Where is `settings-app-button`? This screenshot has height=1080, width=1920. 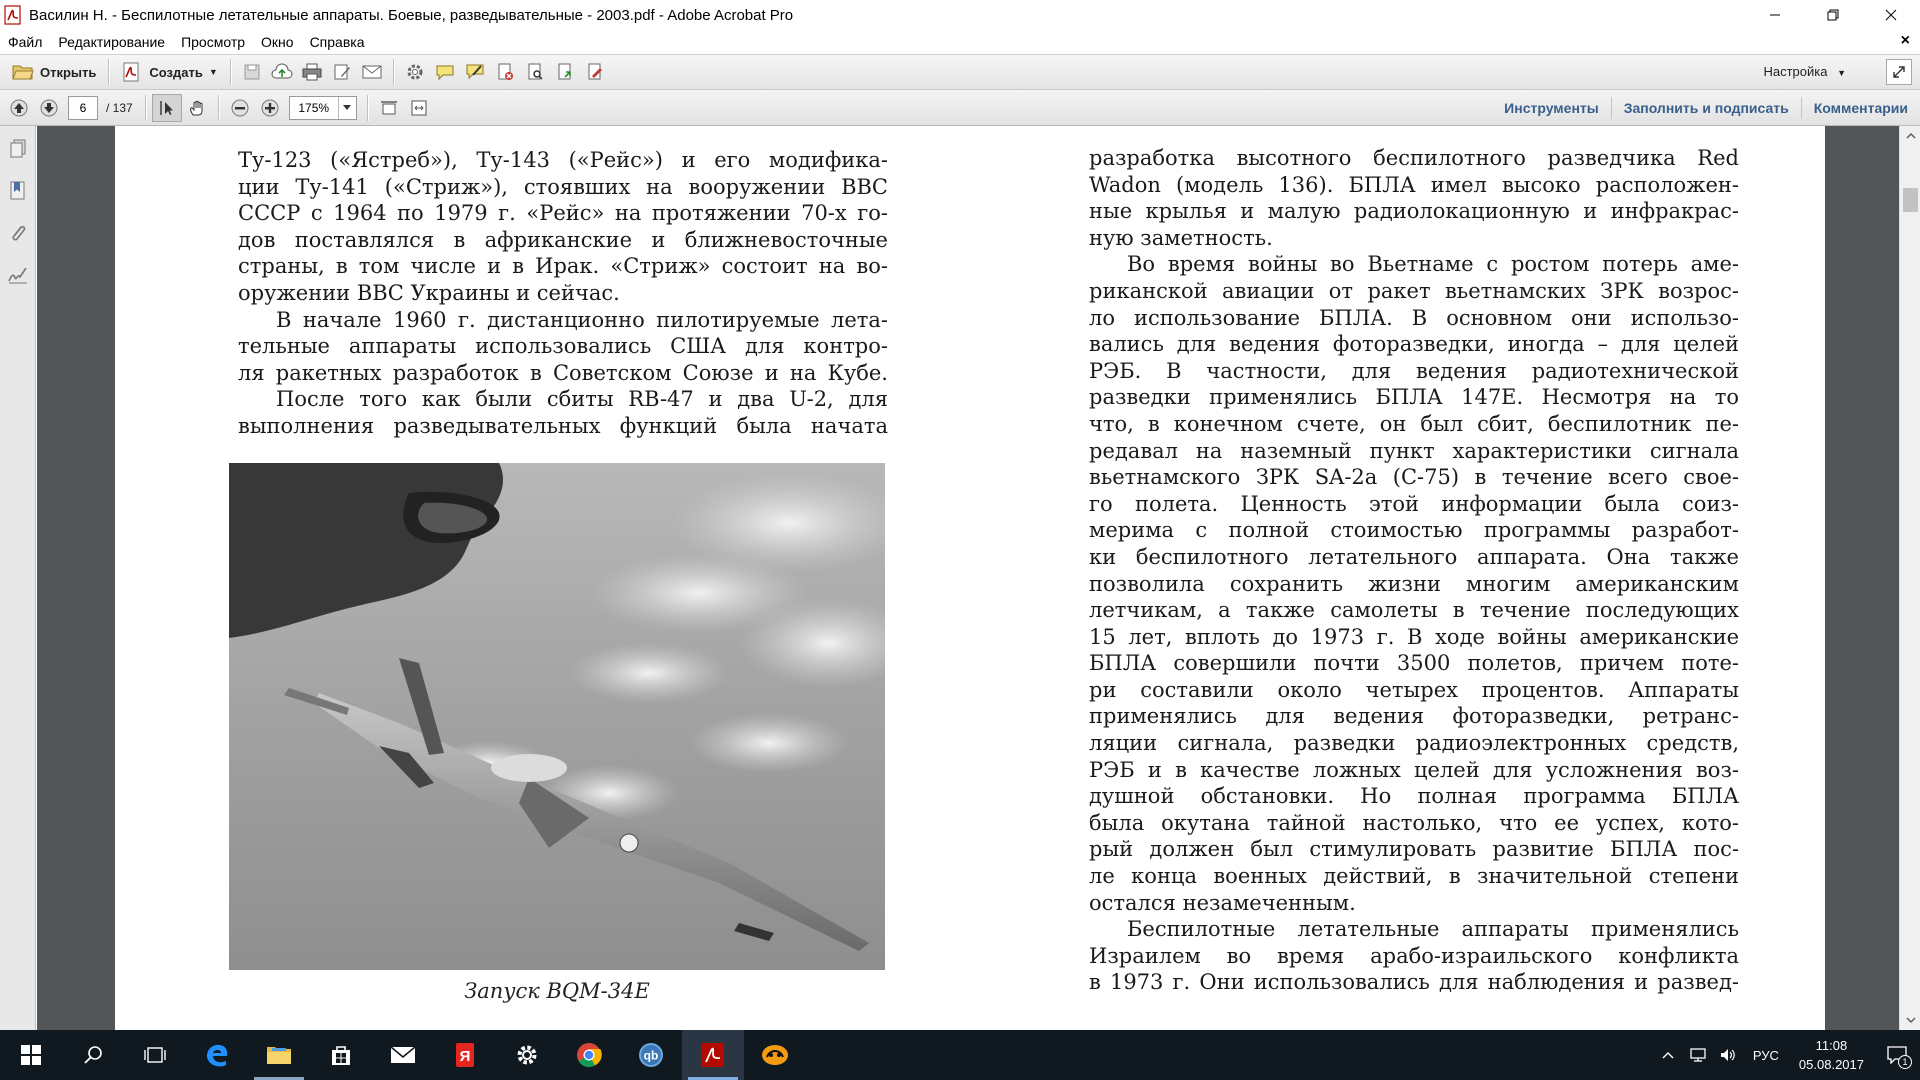
settings-app-button is located at coordinates (527, 1055).